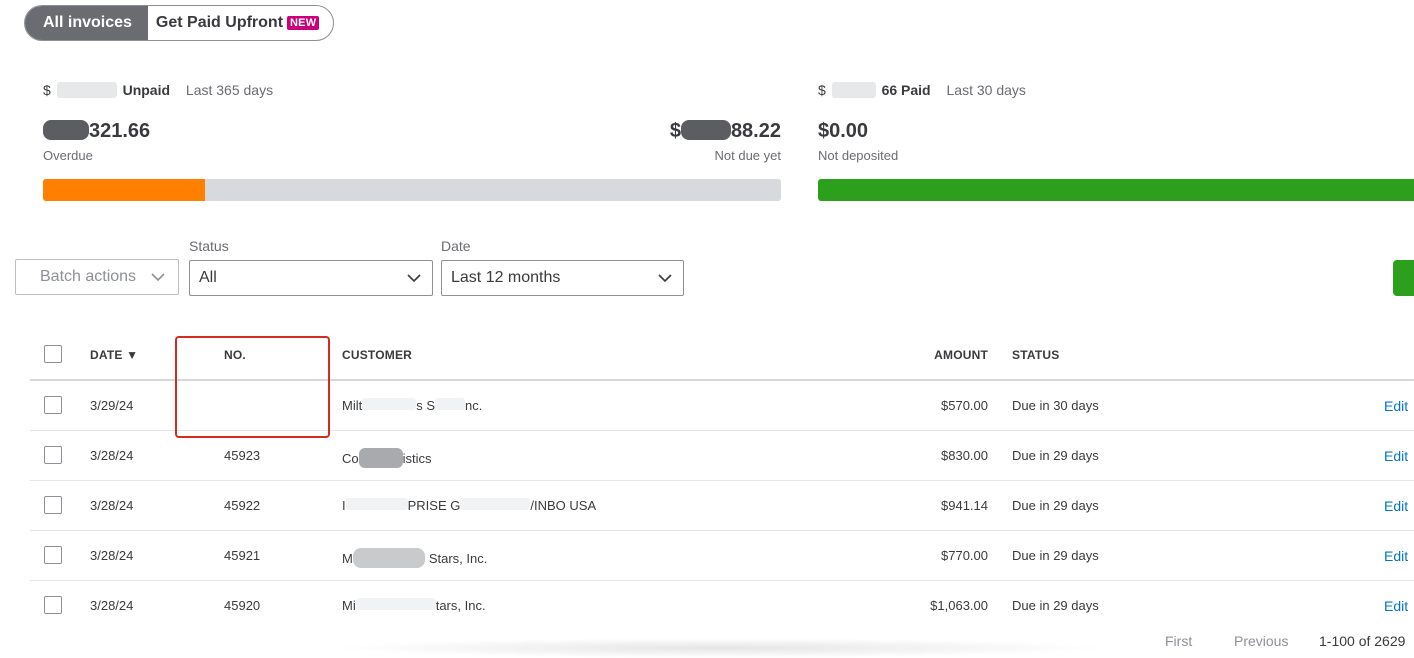  Describe the element at coordinates (1403, 278) in the screenshot. I see `create-invoice-button` at that location.